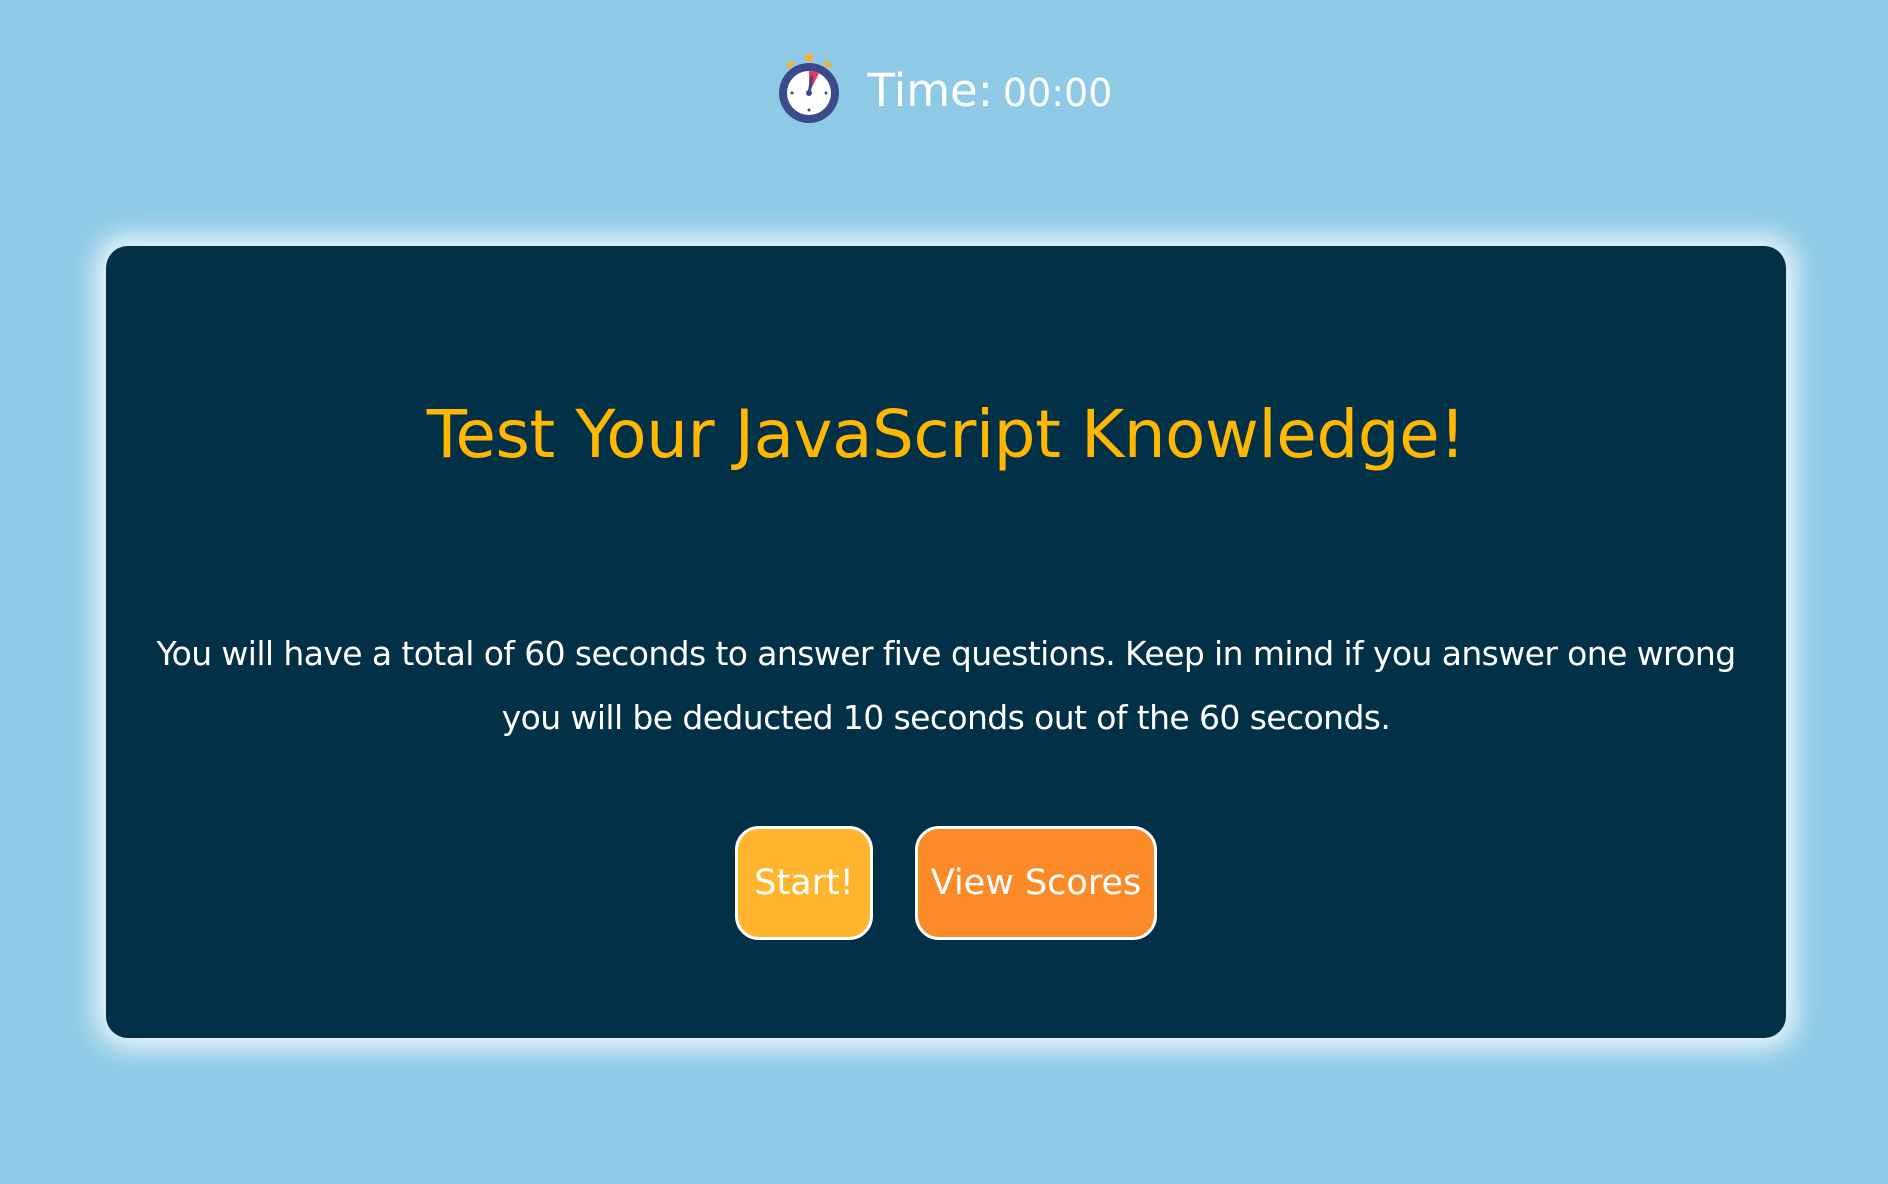 This screenshot has width=1888, height=1184. What do you see at coordinates (1057, 92) in the screenshot?
I see `timer-value: 00:00` at bounding box center [1057, 92].